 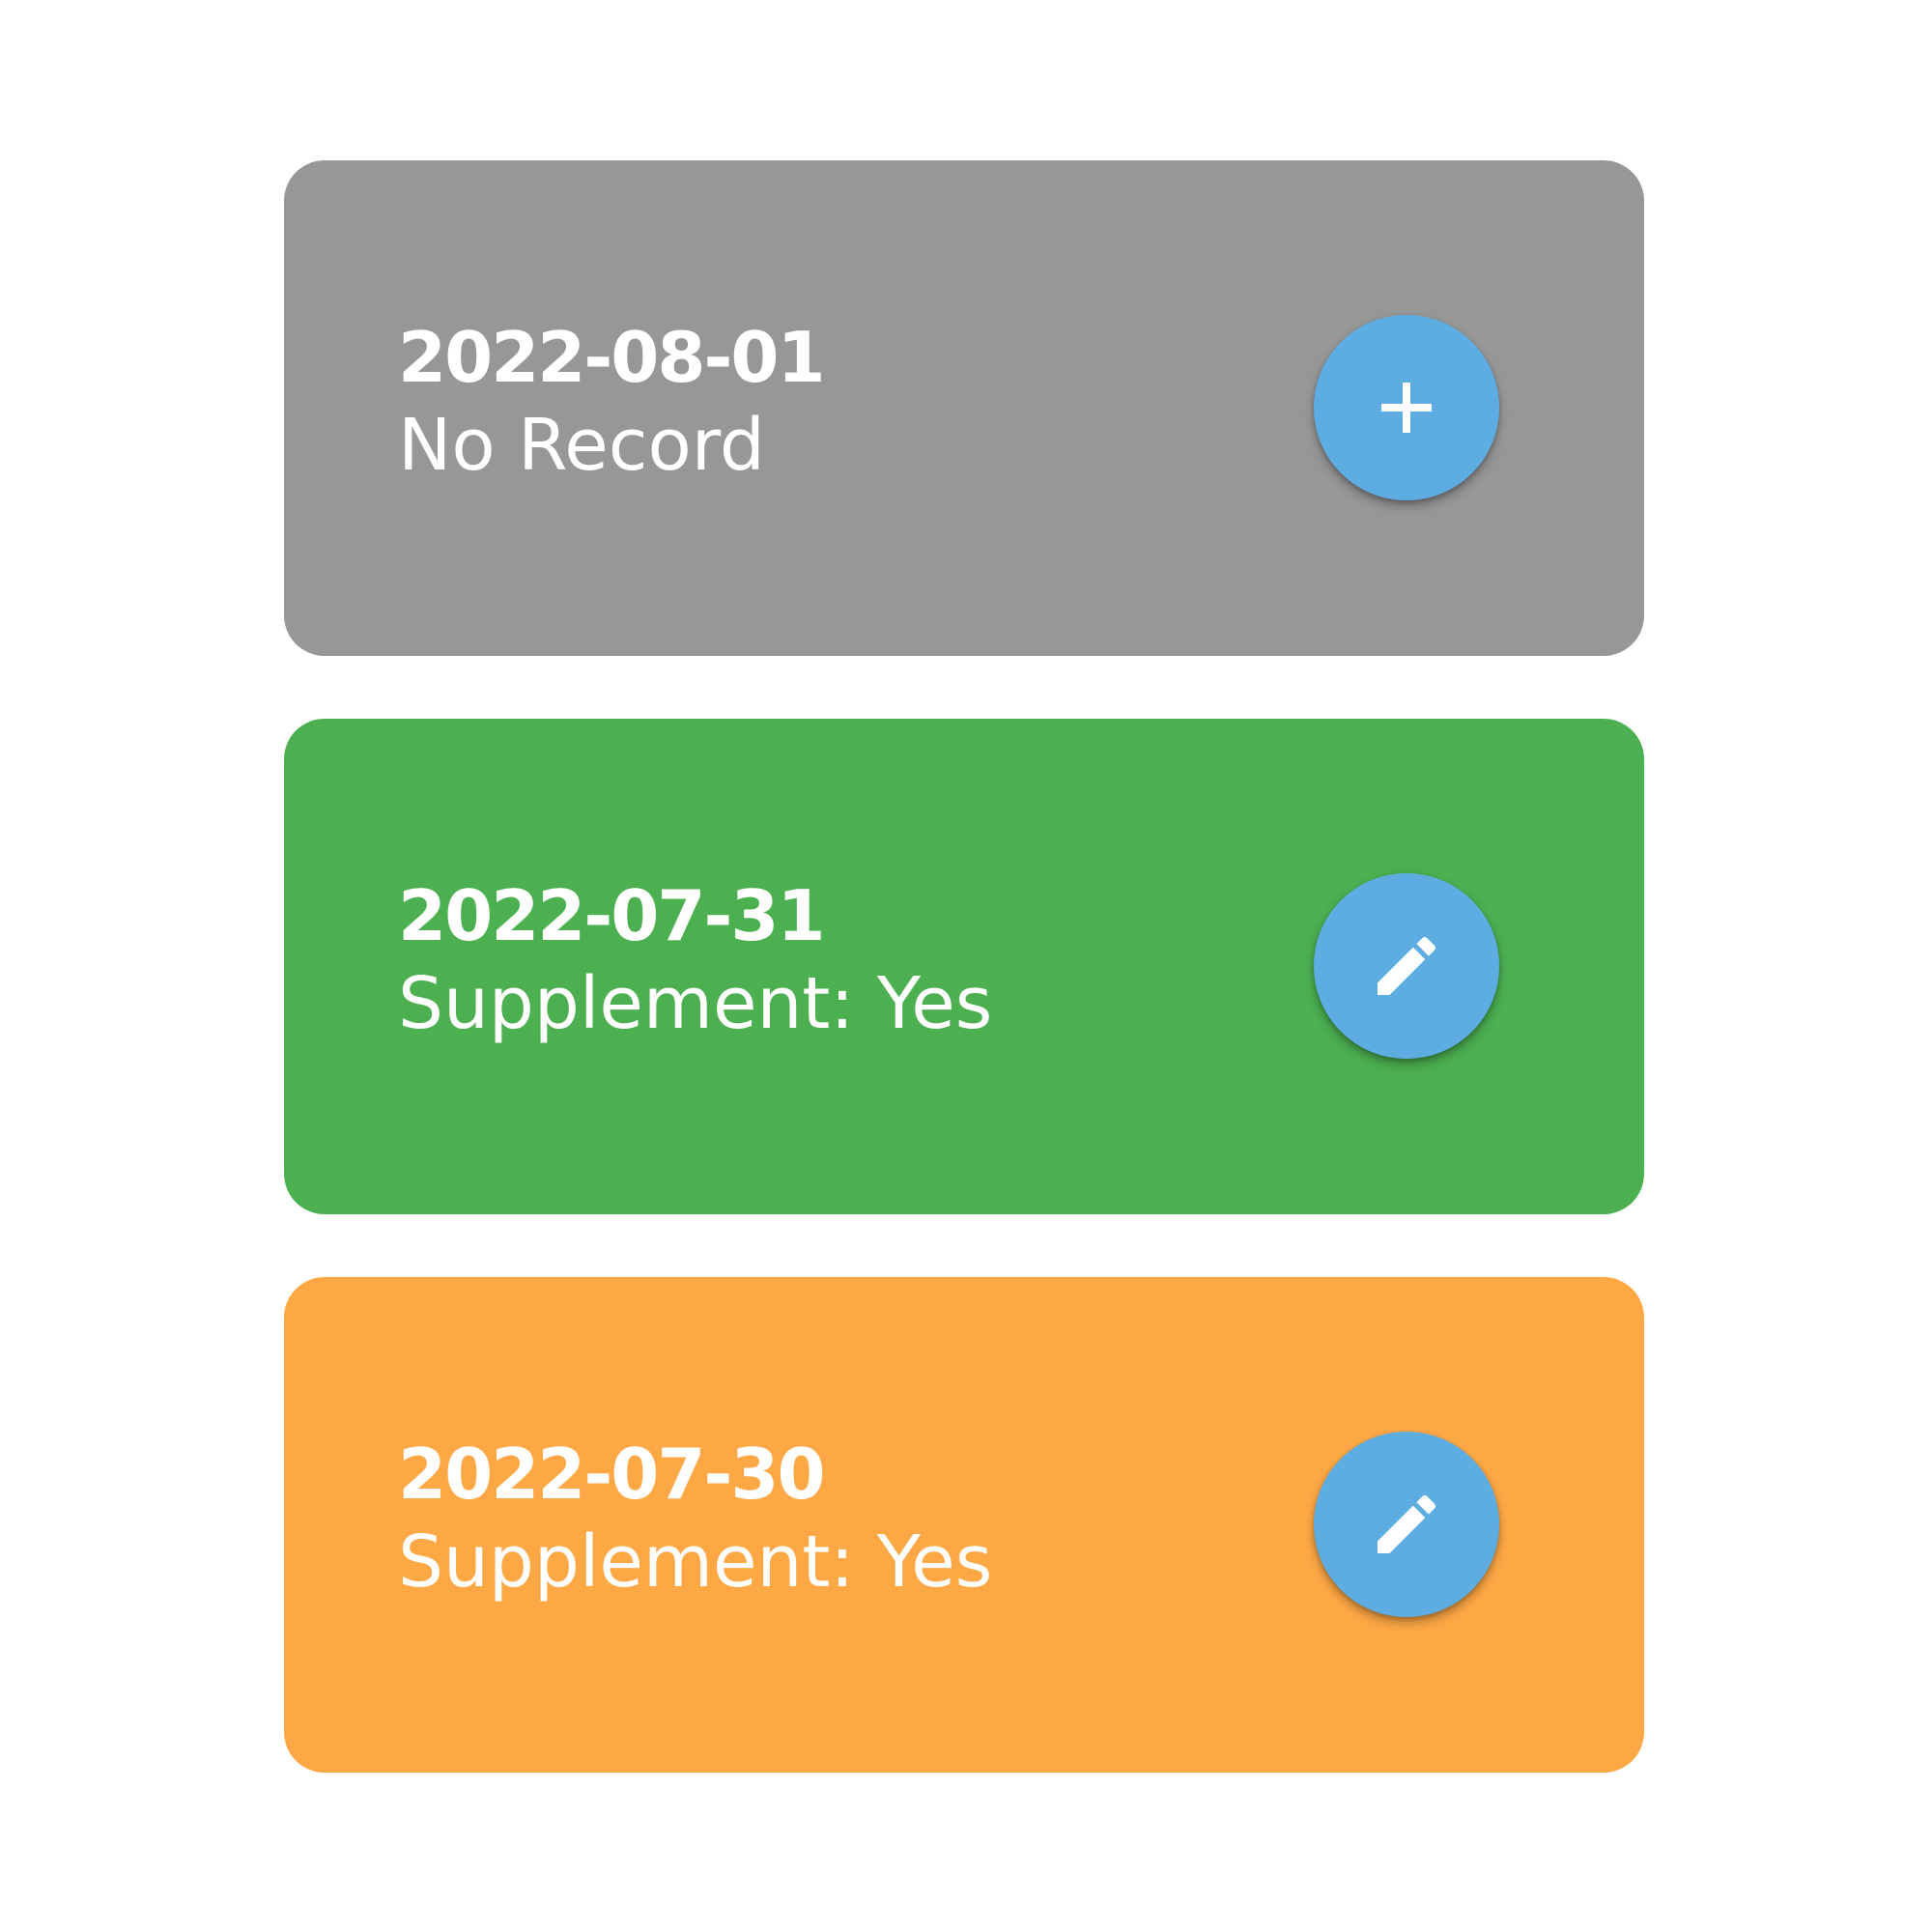 What do you see at coordinates (612, 915) in the screenshot?
I see `record-date: 2022-07-31` at bounding box center [612, 915].